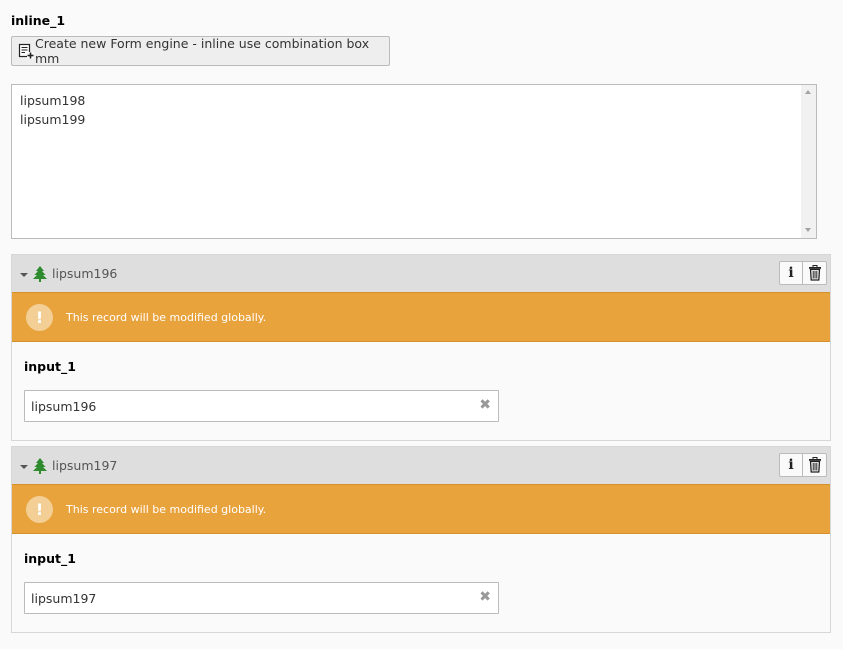 The width and height of the screenshot is (843, 649). Describe the element at coordinates (84, 273) in the screenshot. I see `record-title: lipsum196` at that location.